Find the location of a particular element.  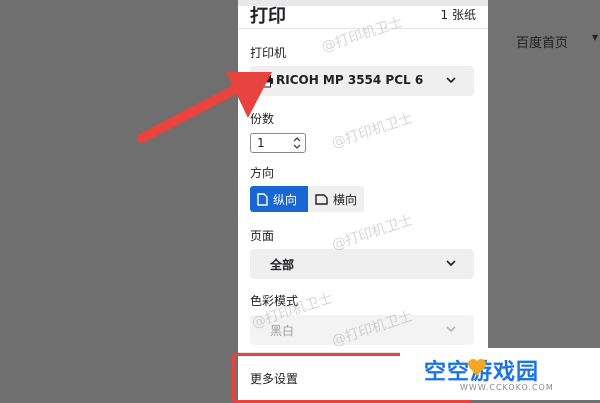

divider is located at coordinates (363, 28).